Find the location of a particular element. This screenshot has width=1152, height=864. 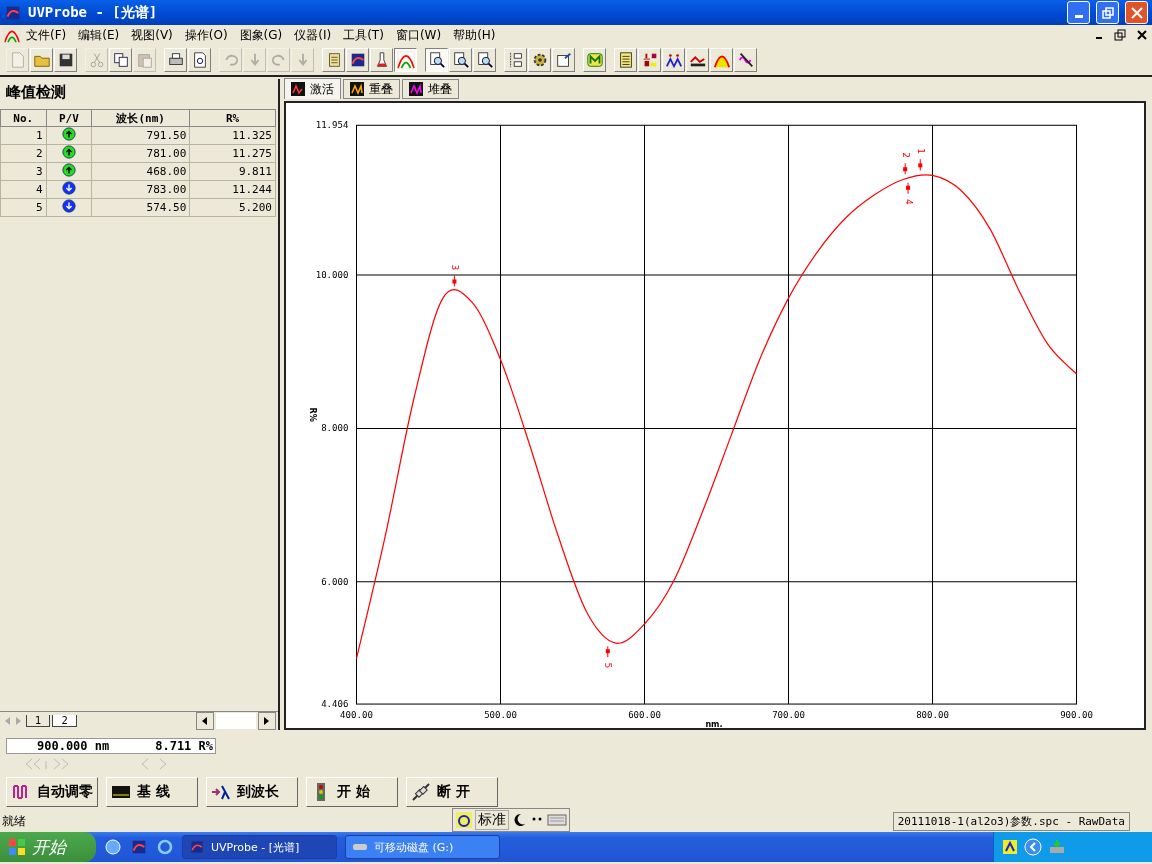

windows-logo-icon is located at coordinates (17, 847).